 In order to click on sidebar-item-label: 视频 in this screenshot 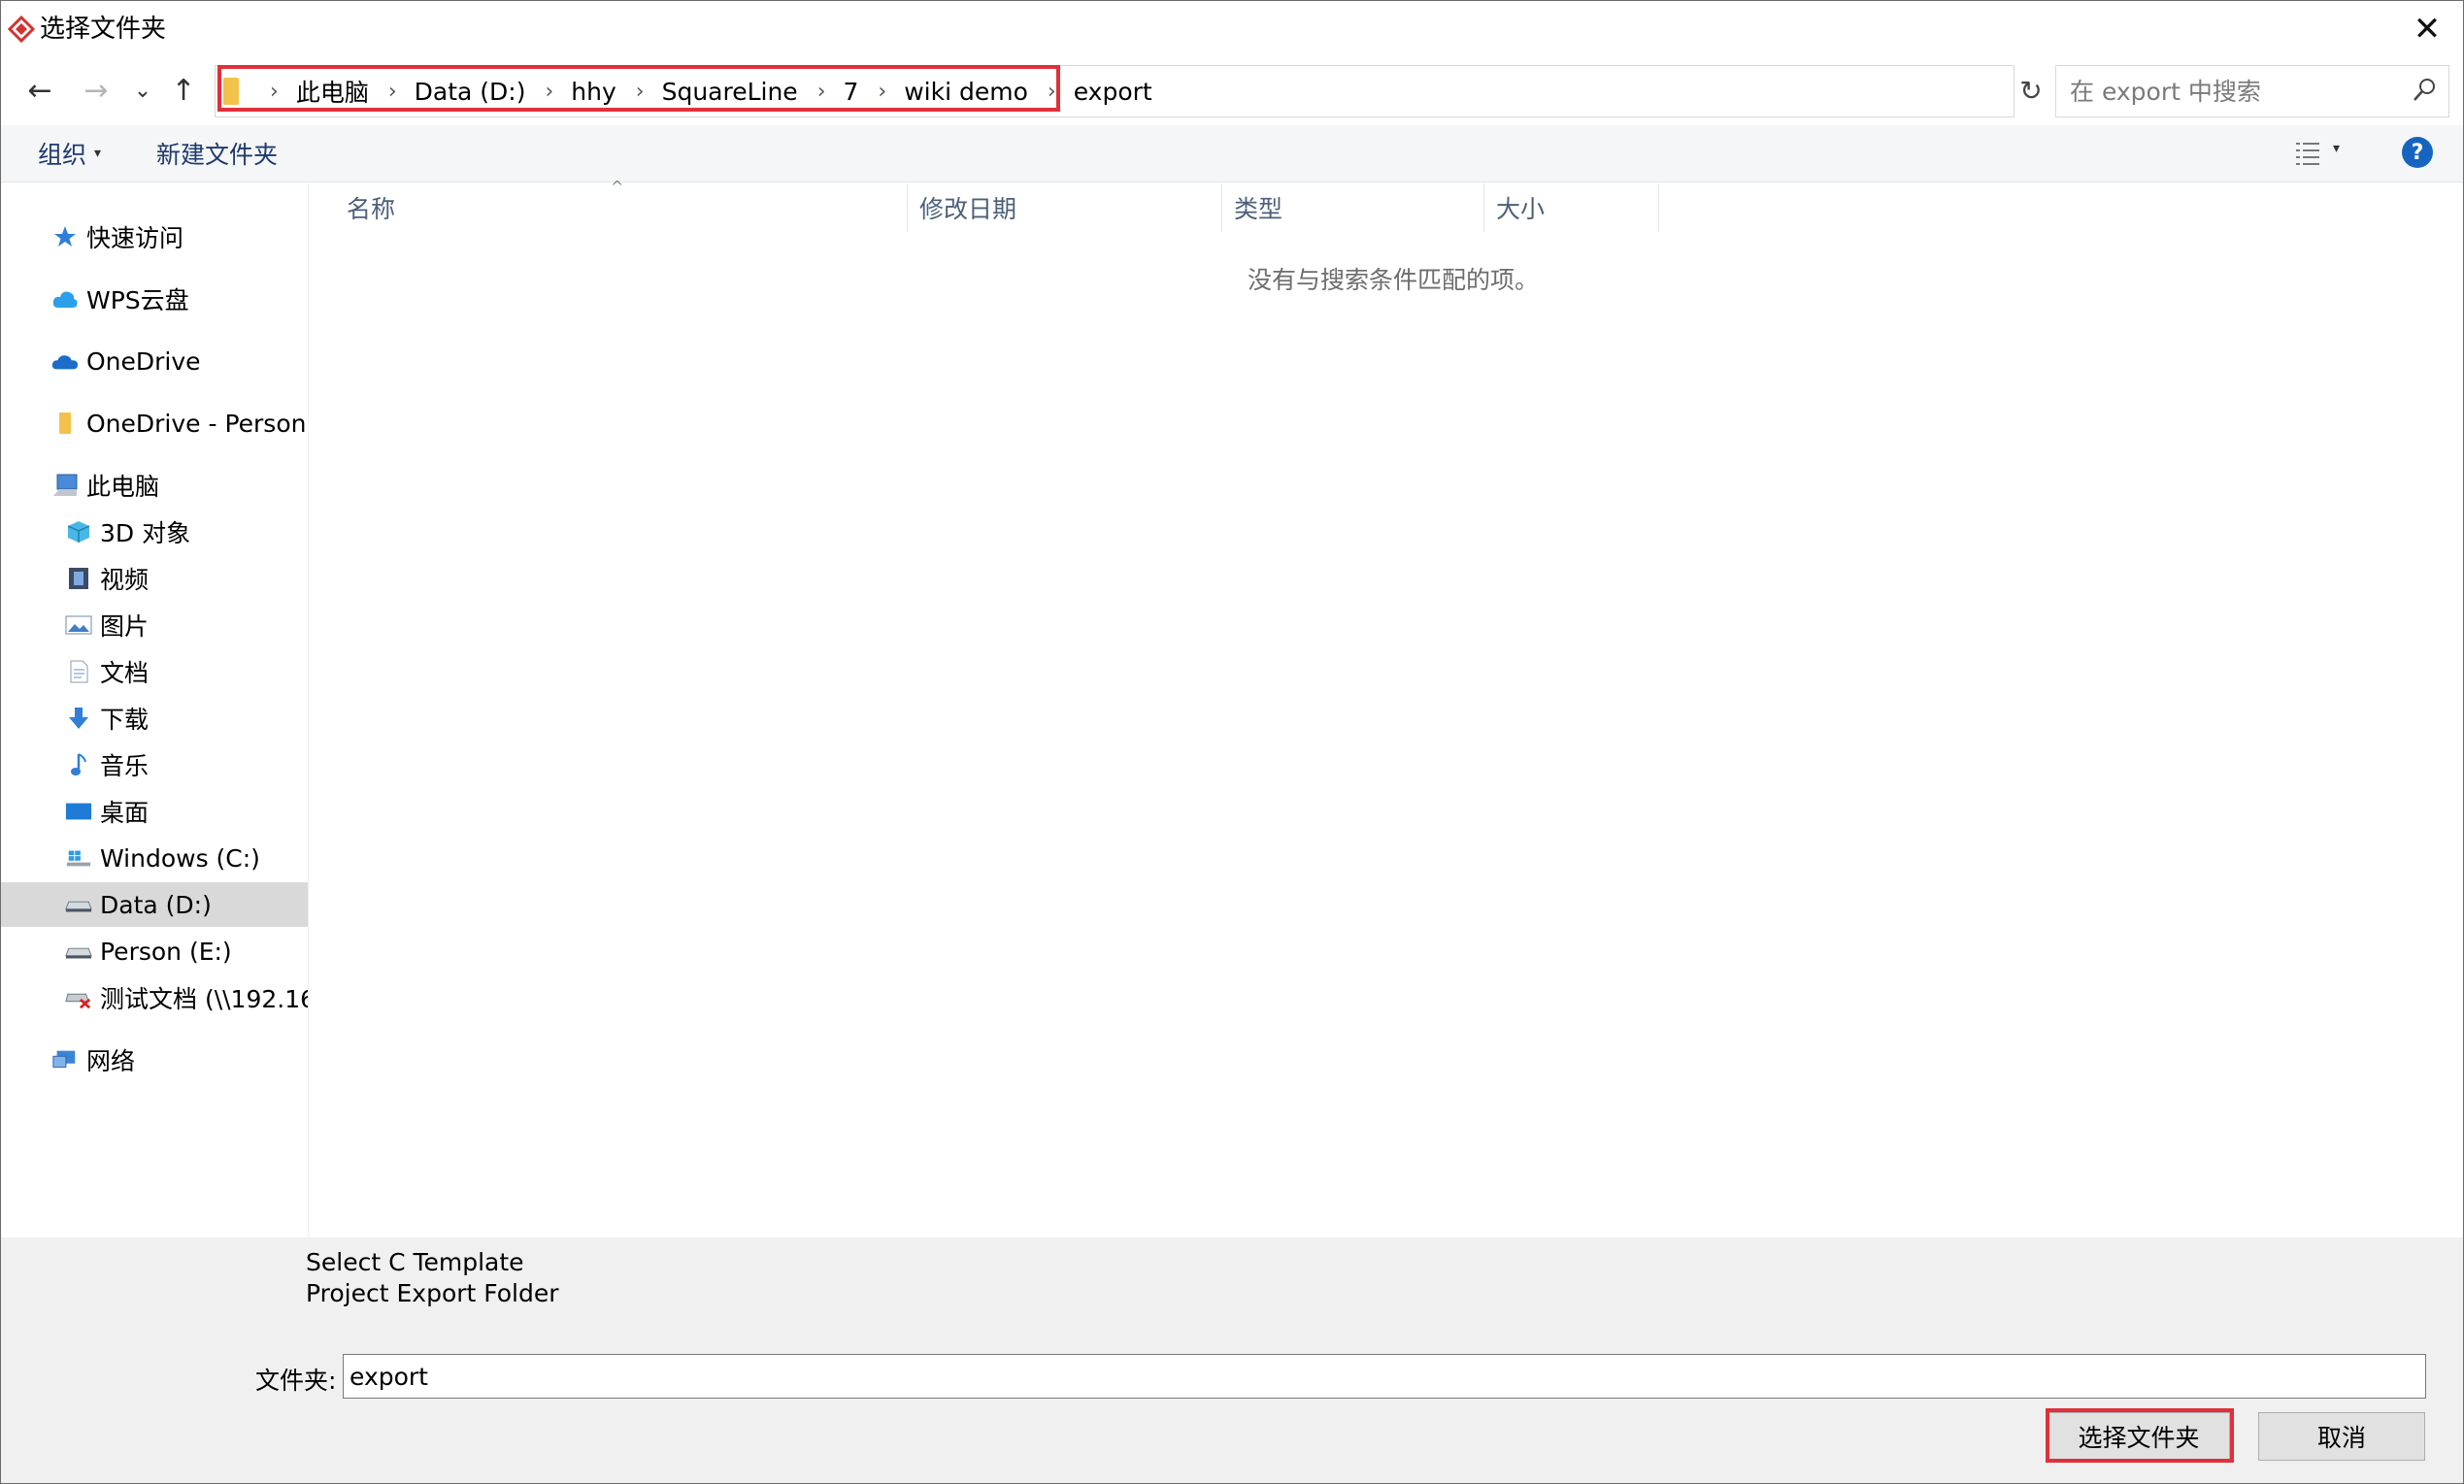, I will do `click(125, 580)`.